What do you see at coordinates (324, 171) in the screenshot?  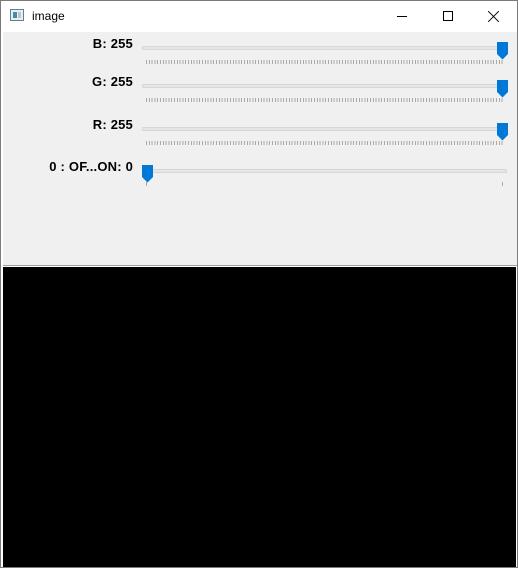 I see `trackbar-switch-track` at bounding box center [324, 171].